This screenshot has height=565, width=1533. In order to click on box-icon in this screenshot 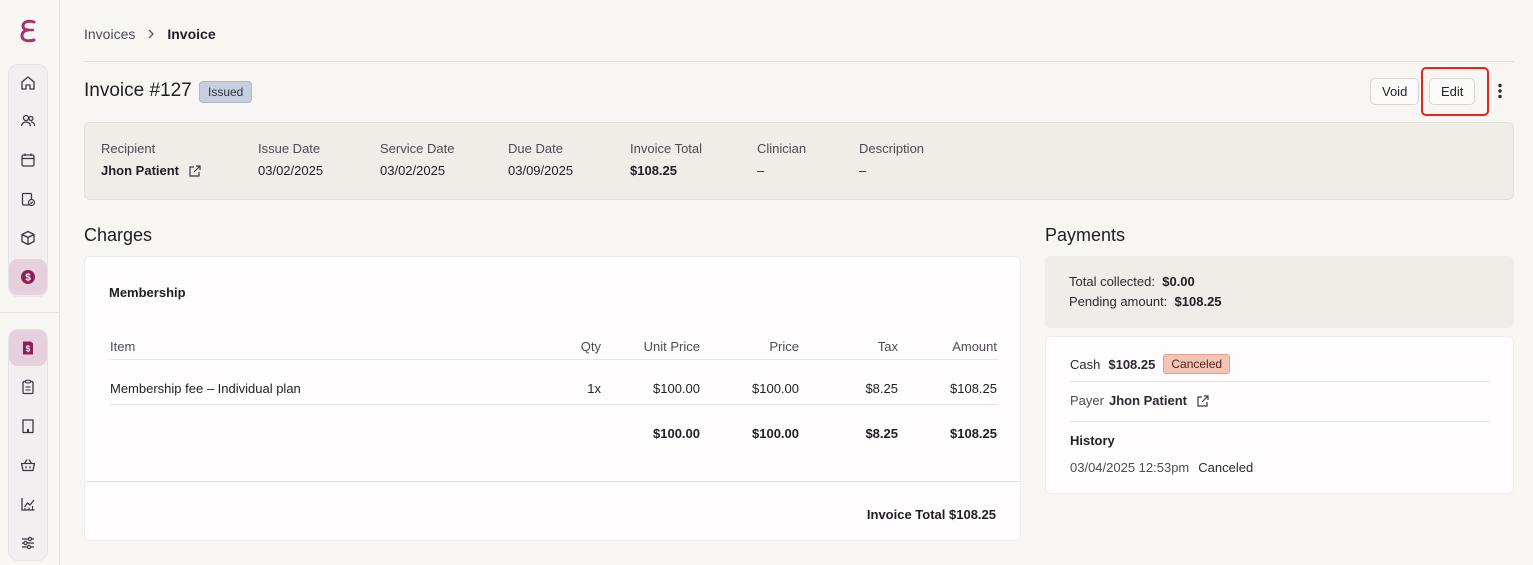, I will do `click(28, 238)`.